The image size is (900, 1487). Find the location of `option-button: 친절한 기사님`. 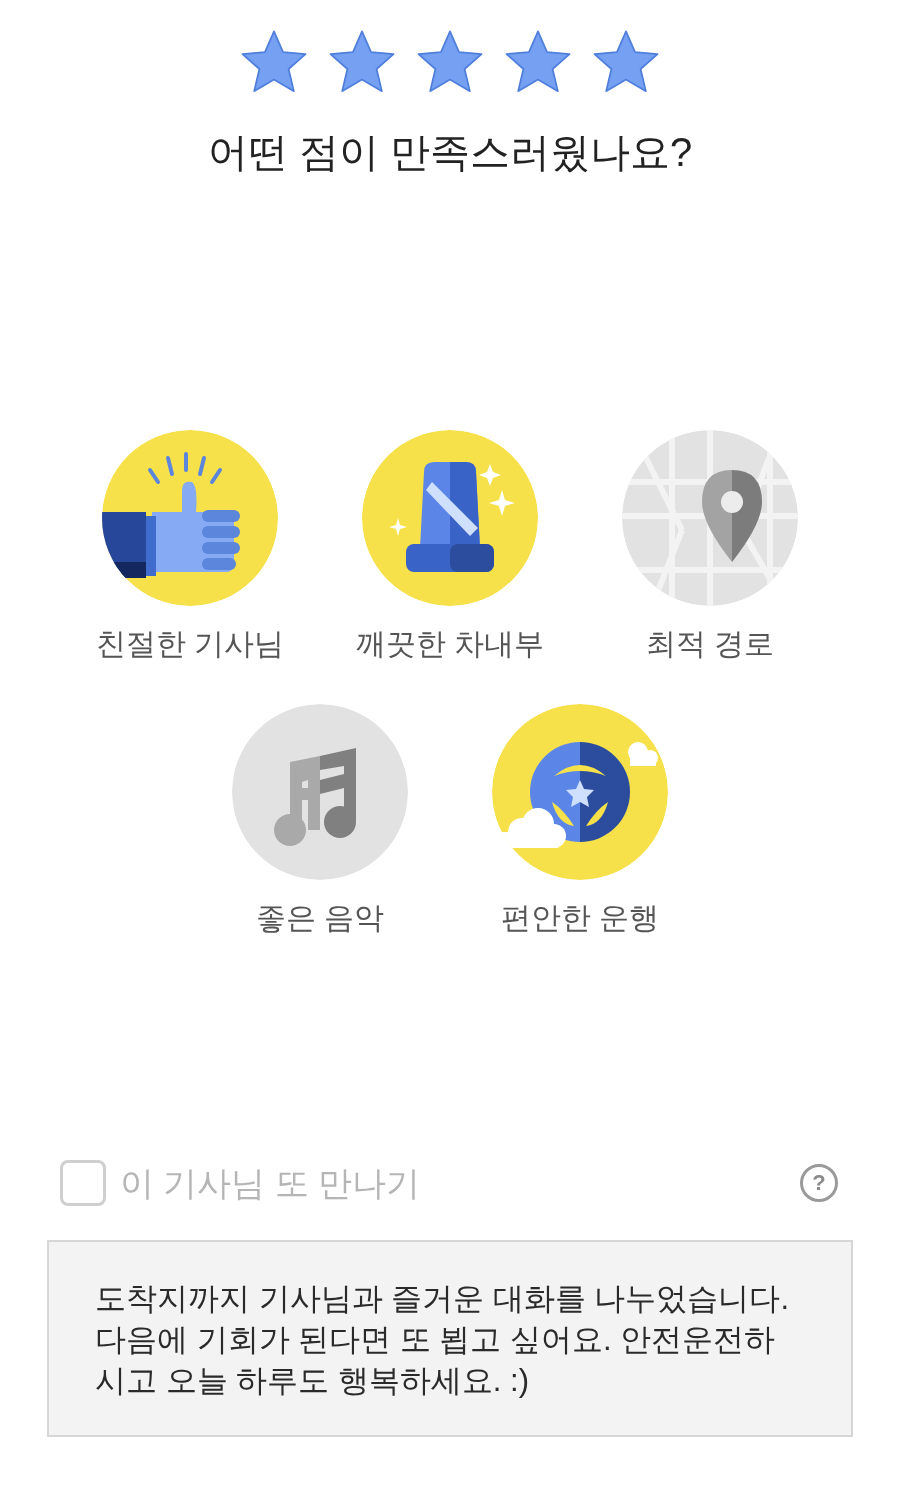

option-button: 친절한 기사님 is located at coordinates (190, 546).